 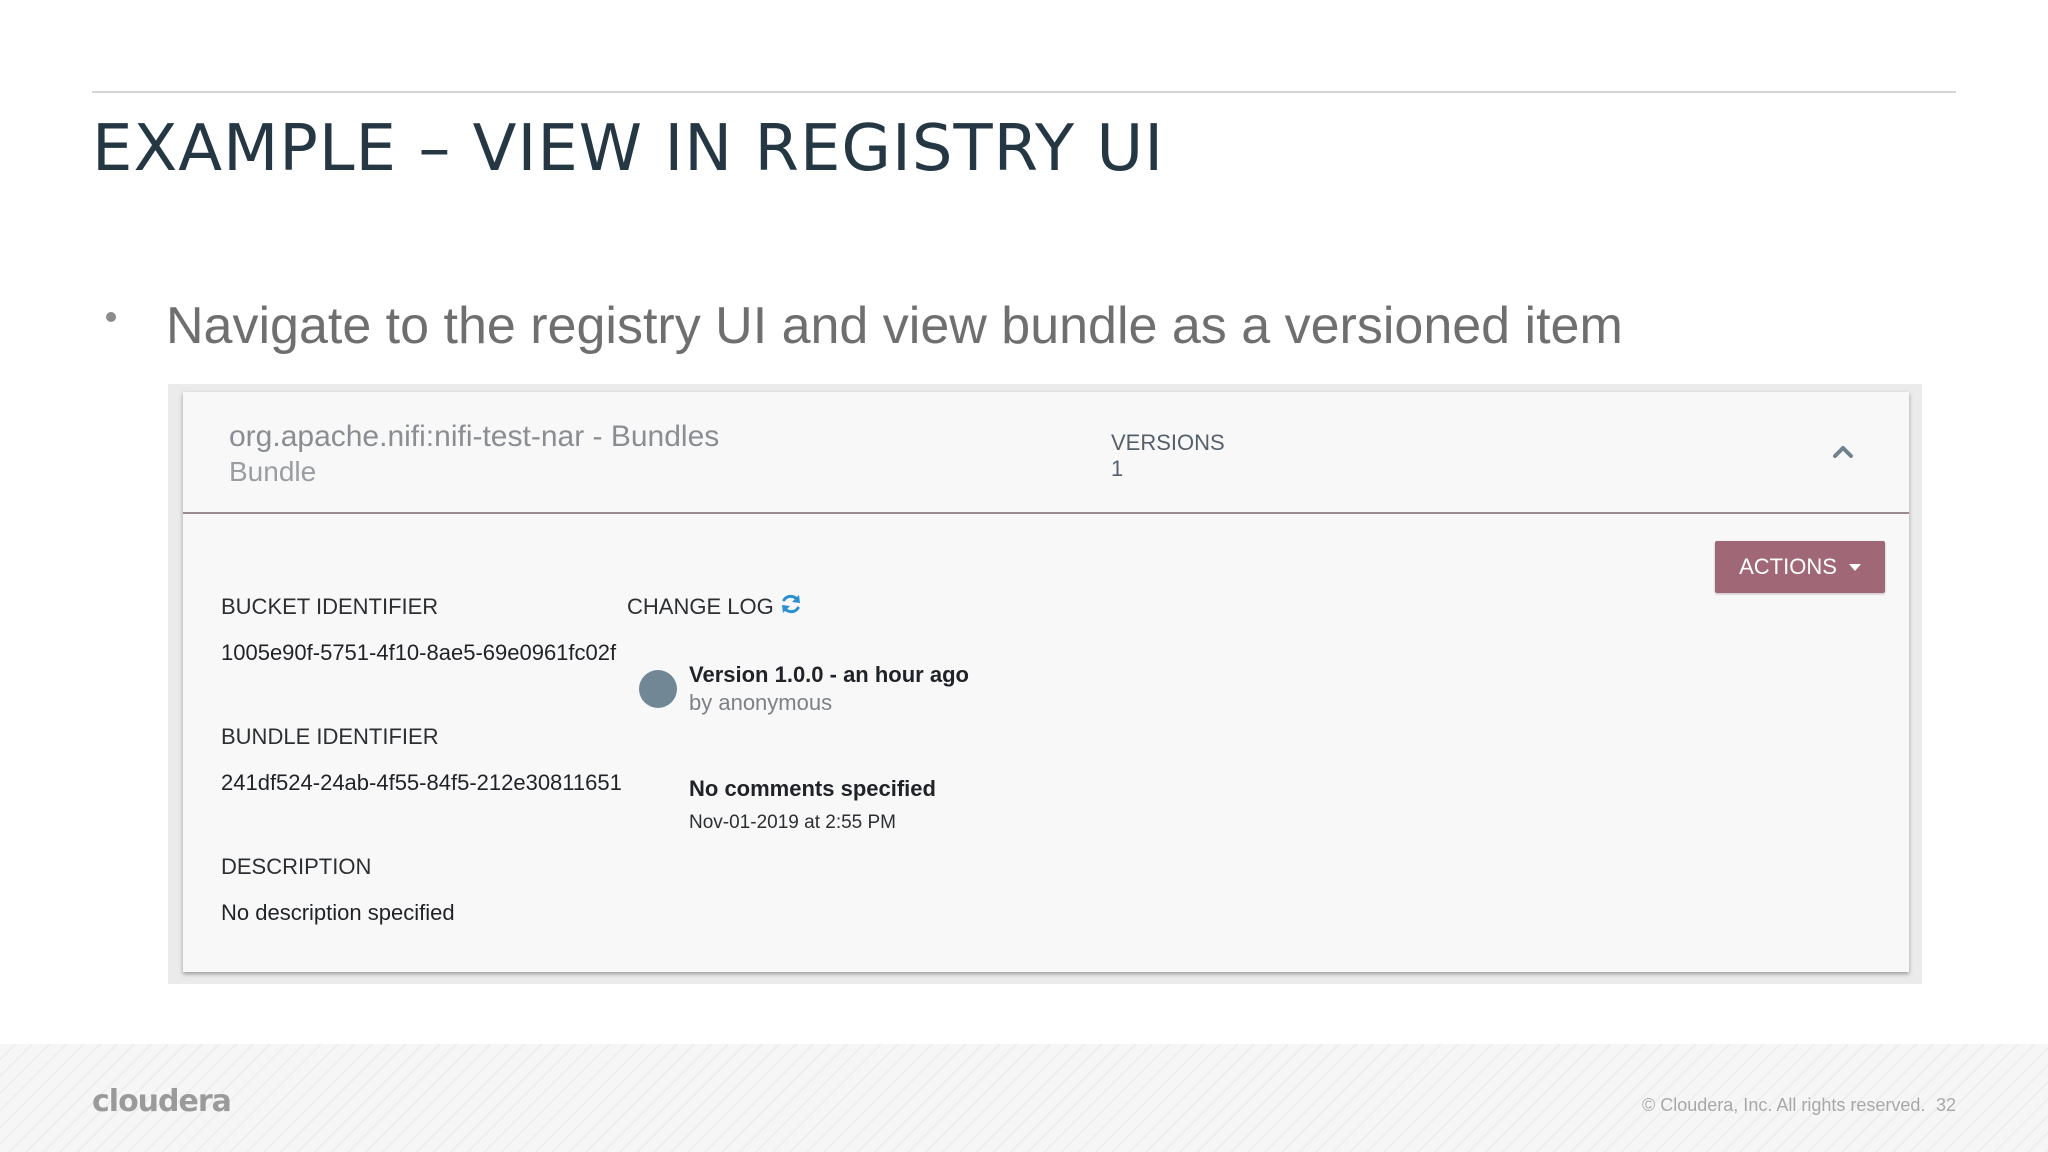 What do you see at coordinates (628, 149) in the screenshot?
I see `slide-title: EXAMPLE – VIEW IN REGISTRY UI` at bounding box center [628, 149].